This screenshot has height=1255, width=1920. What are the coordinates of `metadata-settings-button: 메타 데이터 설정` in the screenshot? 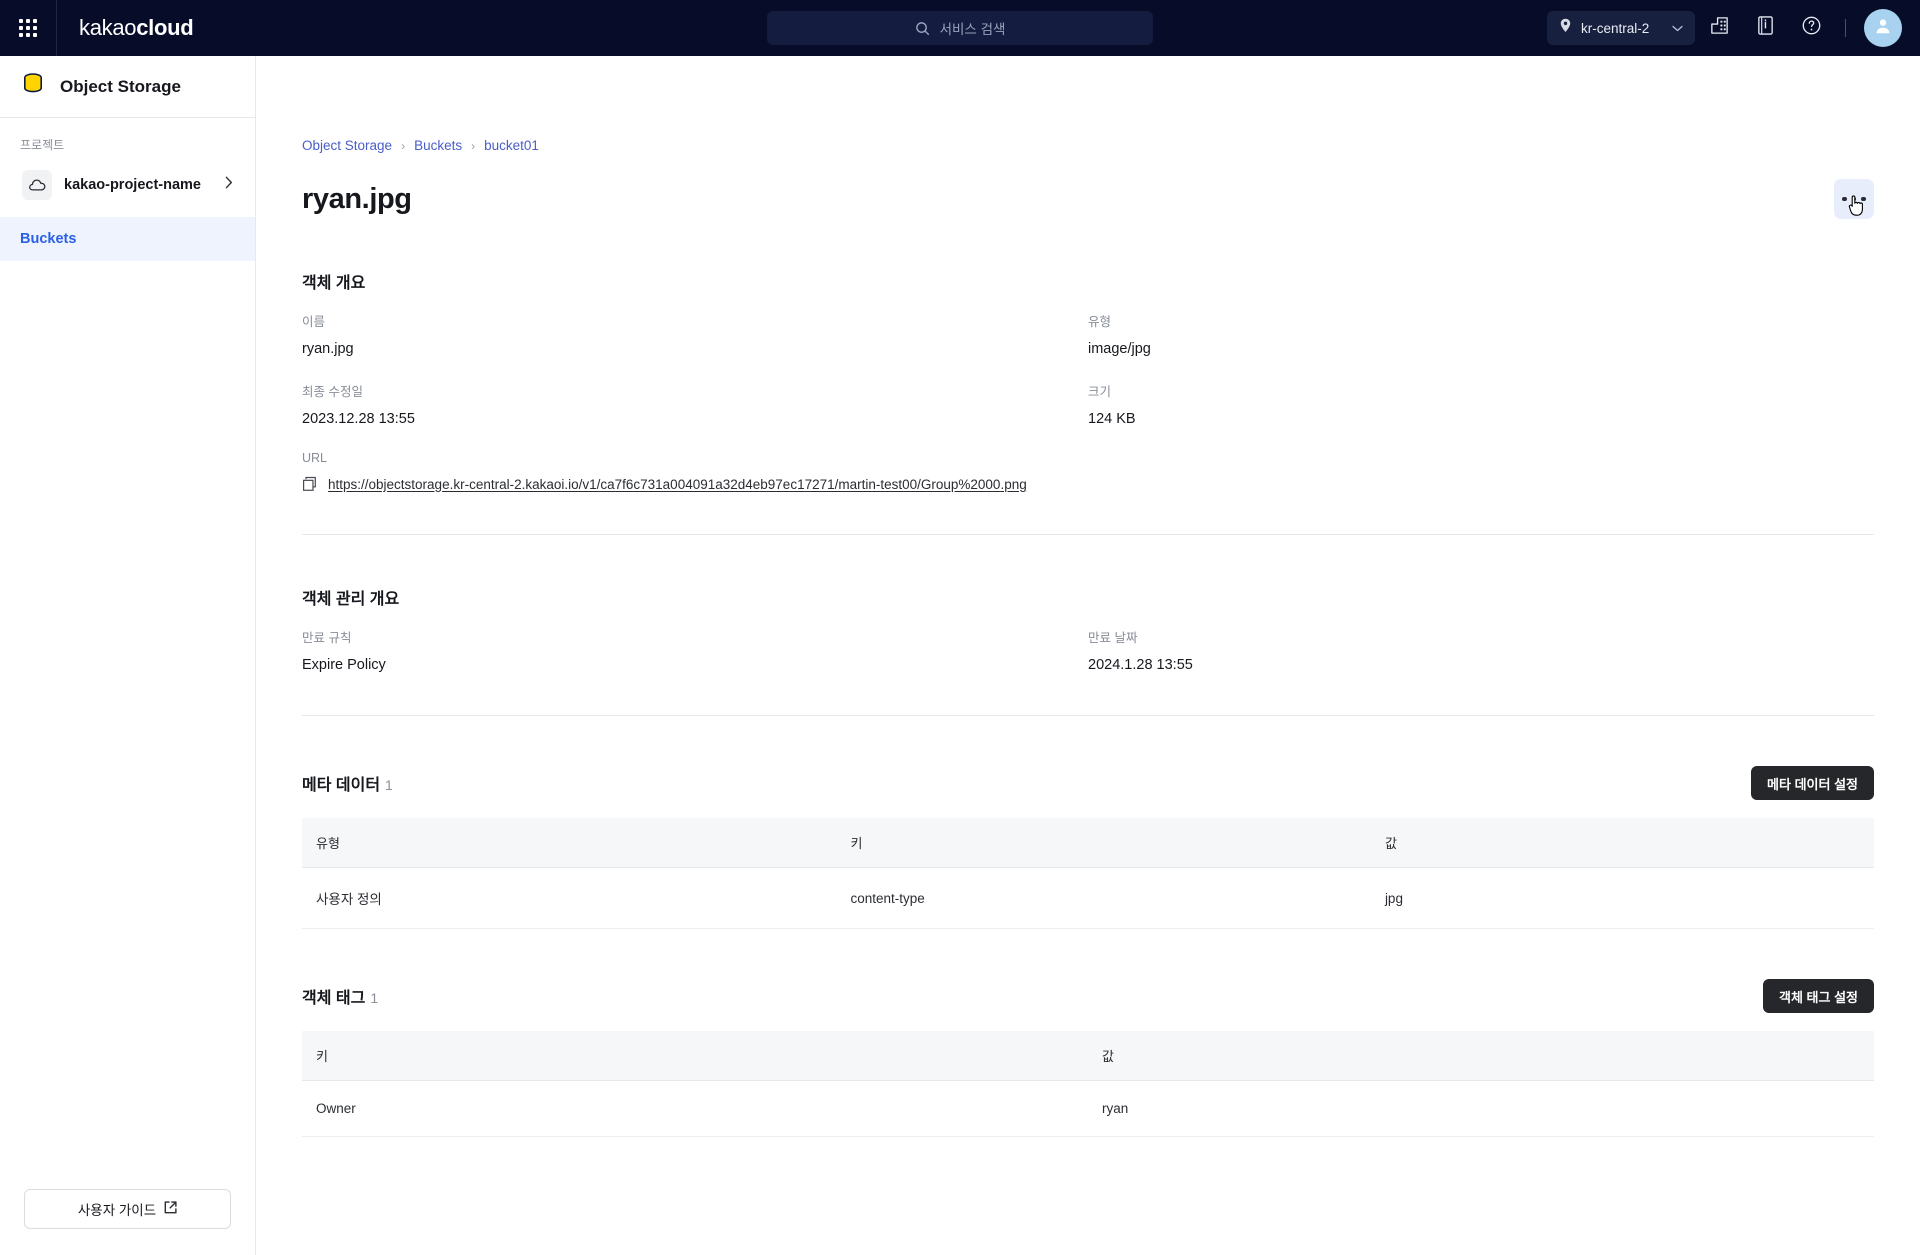 It's located at (1812, 783).